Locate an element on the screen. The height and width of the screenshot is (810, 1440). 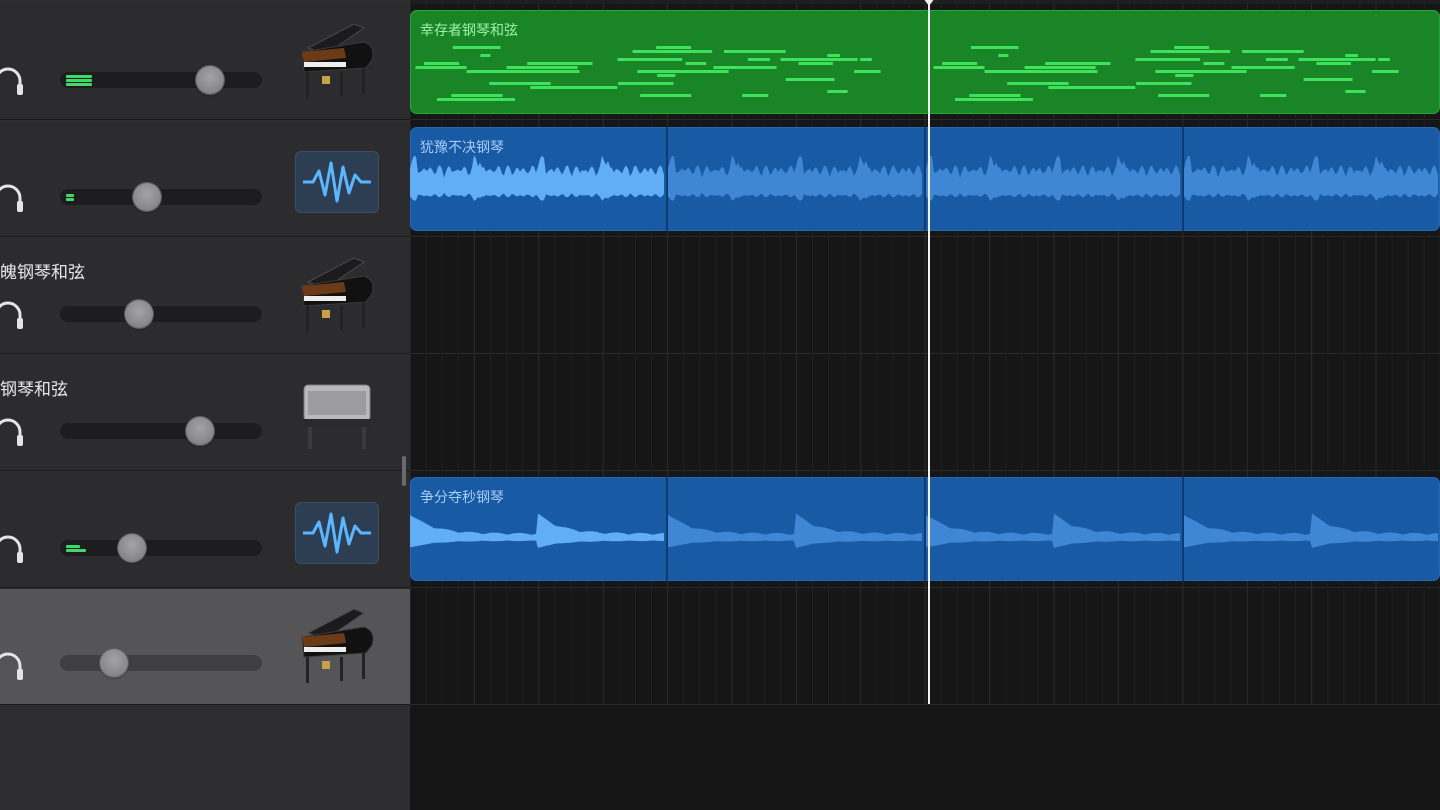
playhead-handle is located at coordinates (929, 3).